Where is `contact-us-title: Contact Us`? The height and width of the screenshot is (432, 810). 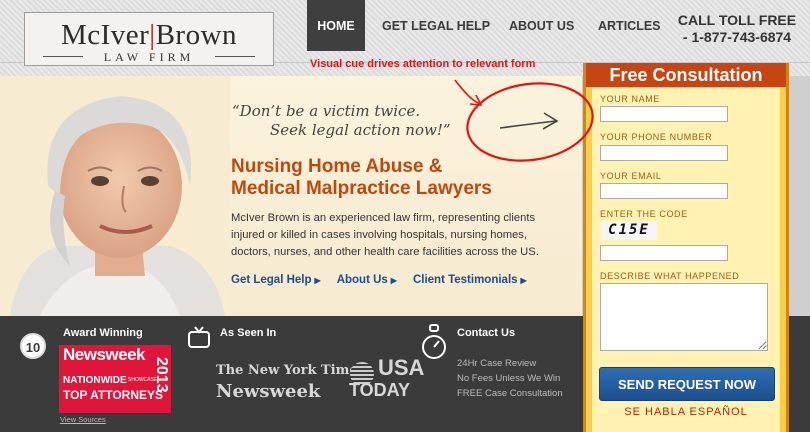
contact-us-title: Contact Us is located at coordinates (486, 333).